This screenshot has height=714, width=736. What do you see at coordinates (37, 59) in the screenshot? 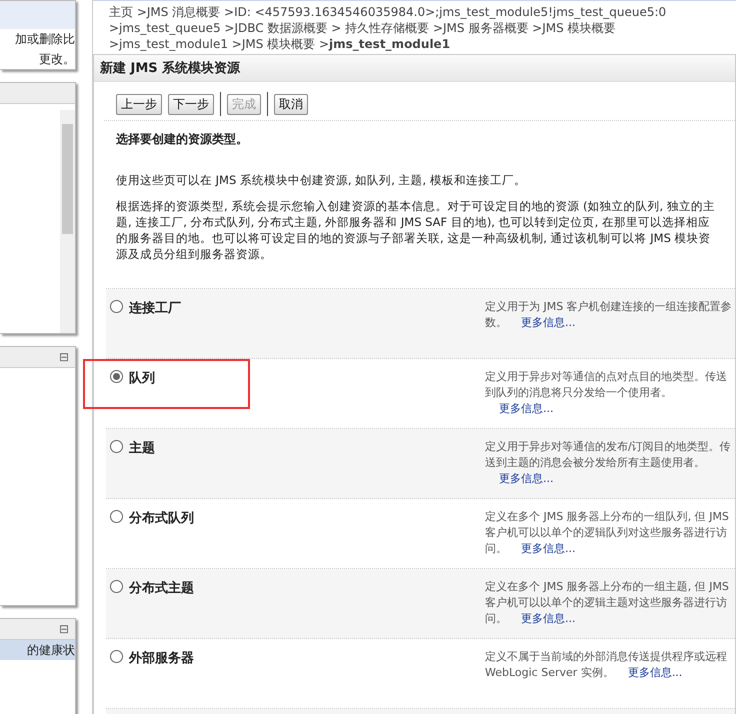
I see `sidebar-text: 更改。` at bounding box center [37, 59].